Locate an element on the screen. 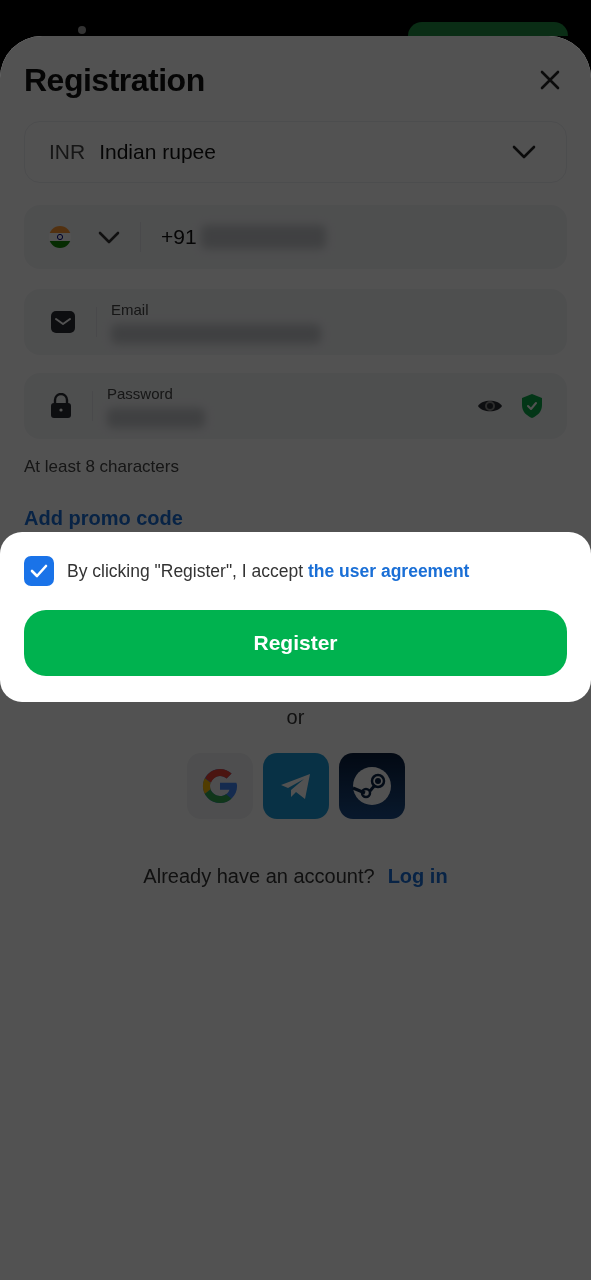 Image resolution: width=591 pixels, height=1280 pixels. dialog-title: Registration is located at coordinates (114, 80).